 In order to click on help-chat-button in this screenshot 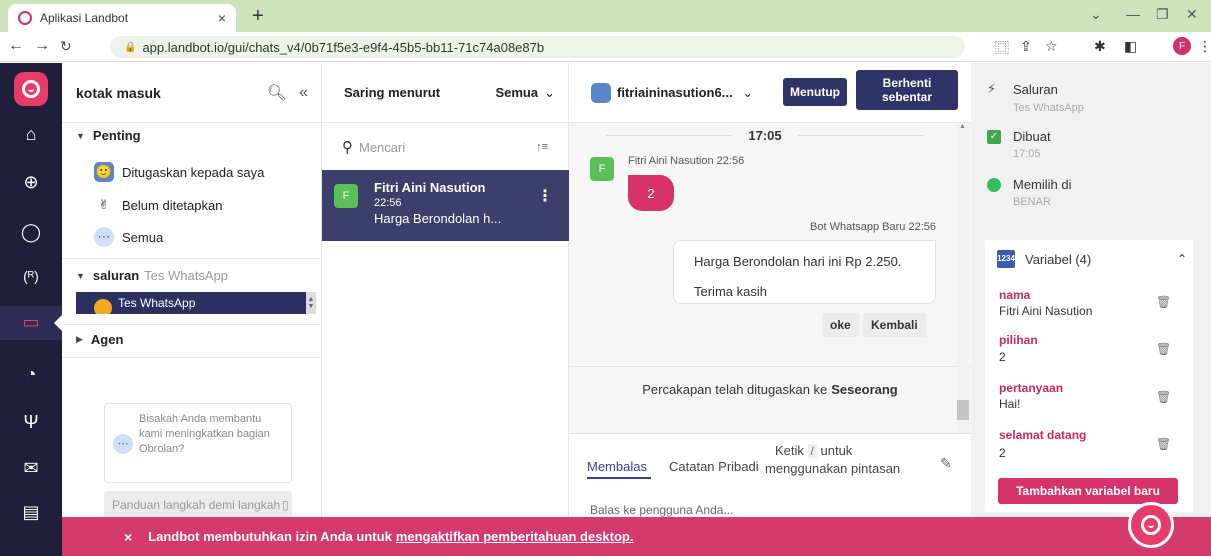, I will do `click(1151, 525)`.